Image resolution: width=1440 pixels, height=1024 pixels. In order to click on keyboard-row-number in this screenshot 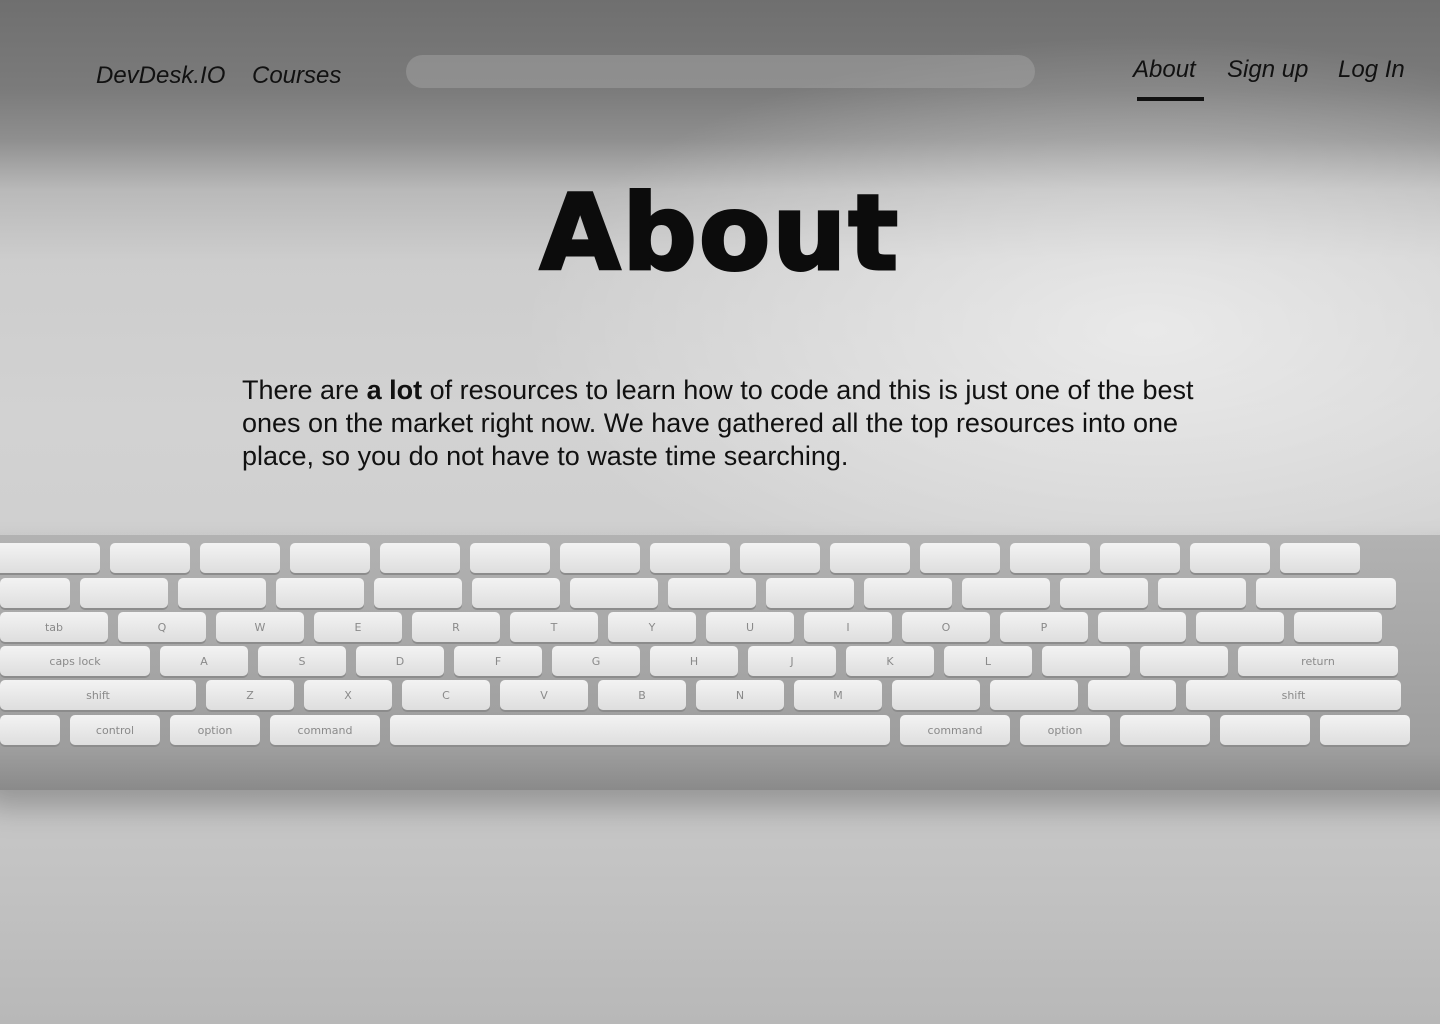, I will do `click(698, 593)`.